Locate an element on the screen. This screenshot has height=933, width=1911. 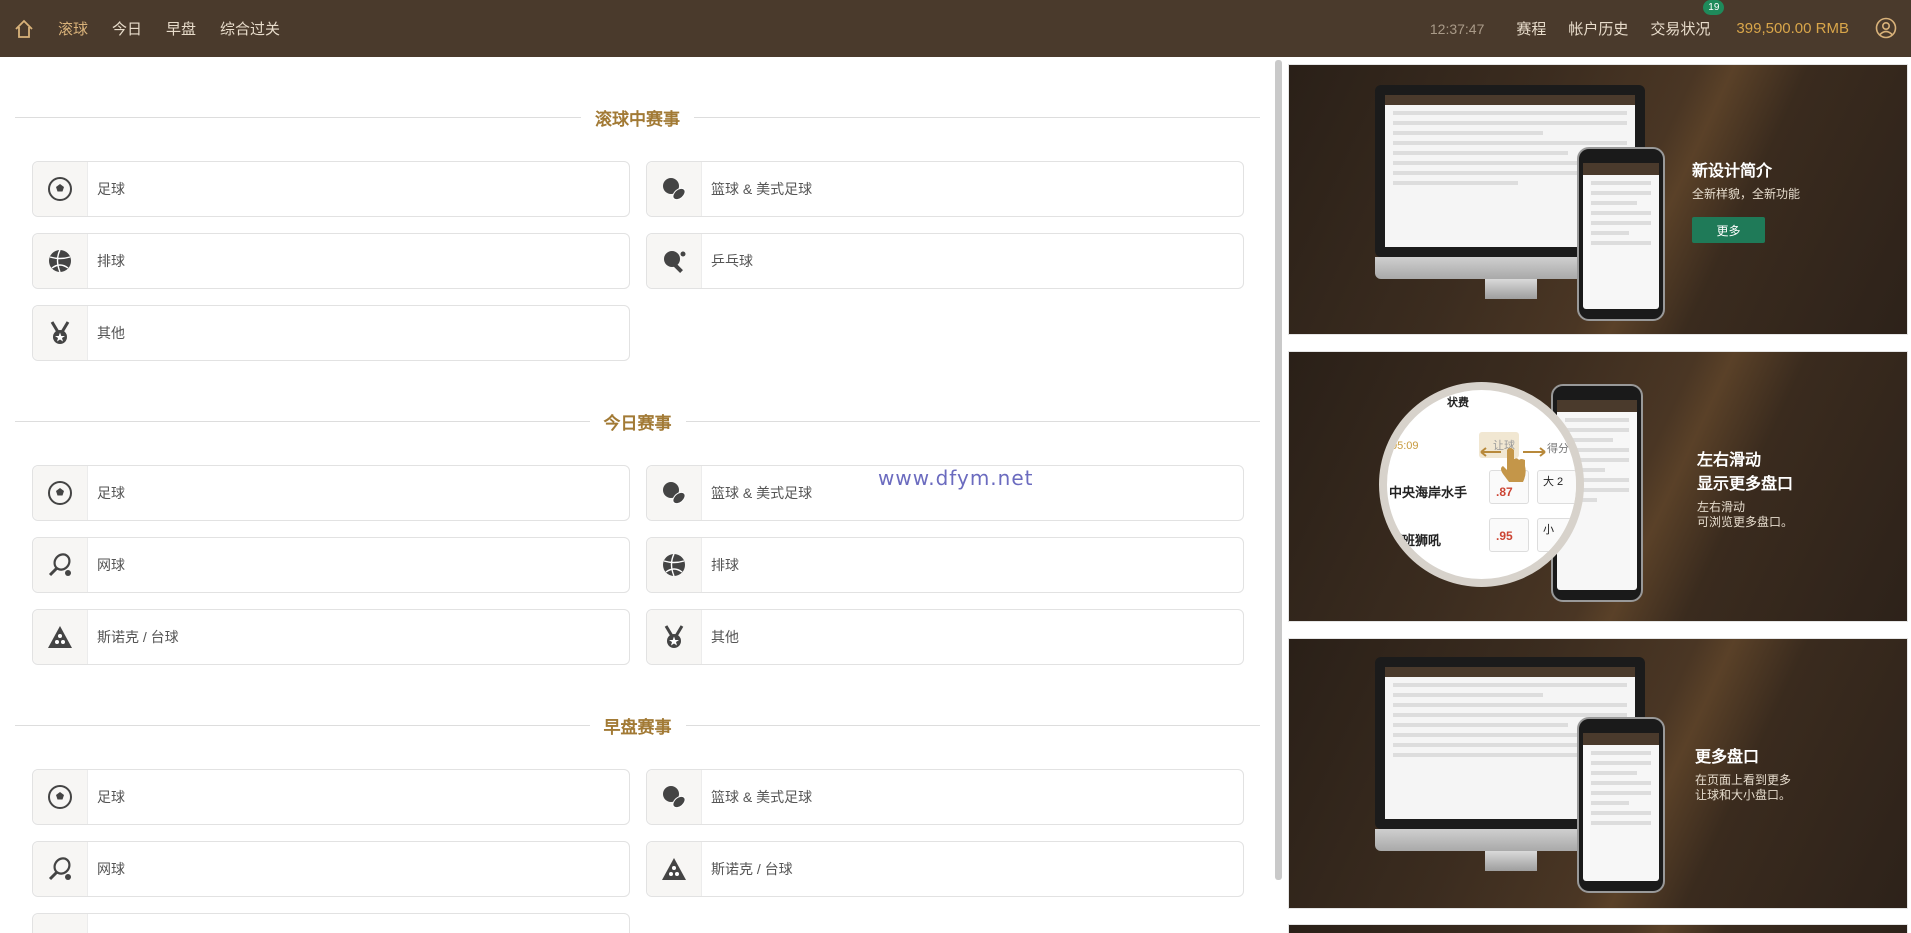
sport-card-inplay-other: 其他 is located at coordinates (331, 333).